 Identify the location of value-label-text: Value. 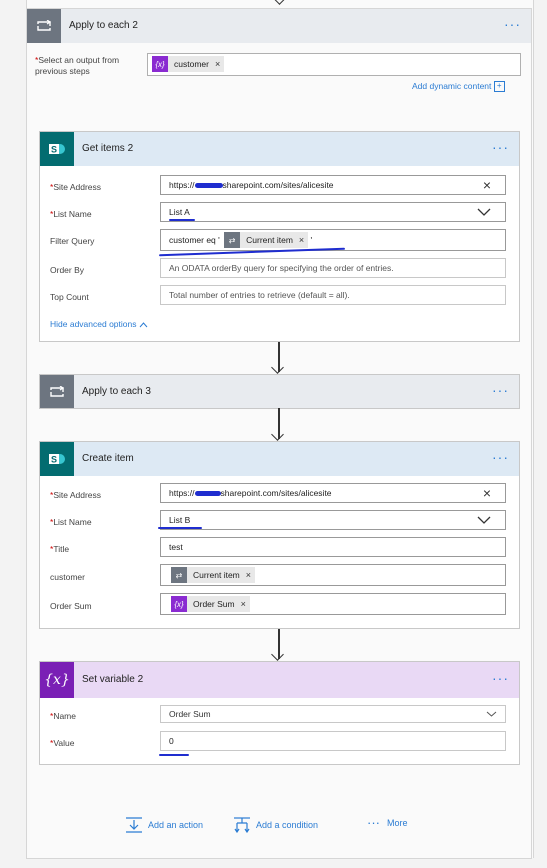
(64, 743).